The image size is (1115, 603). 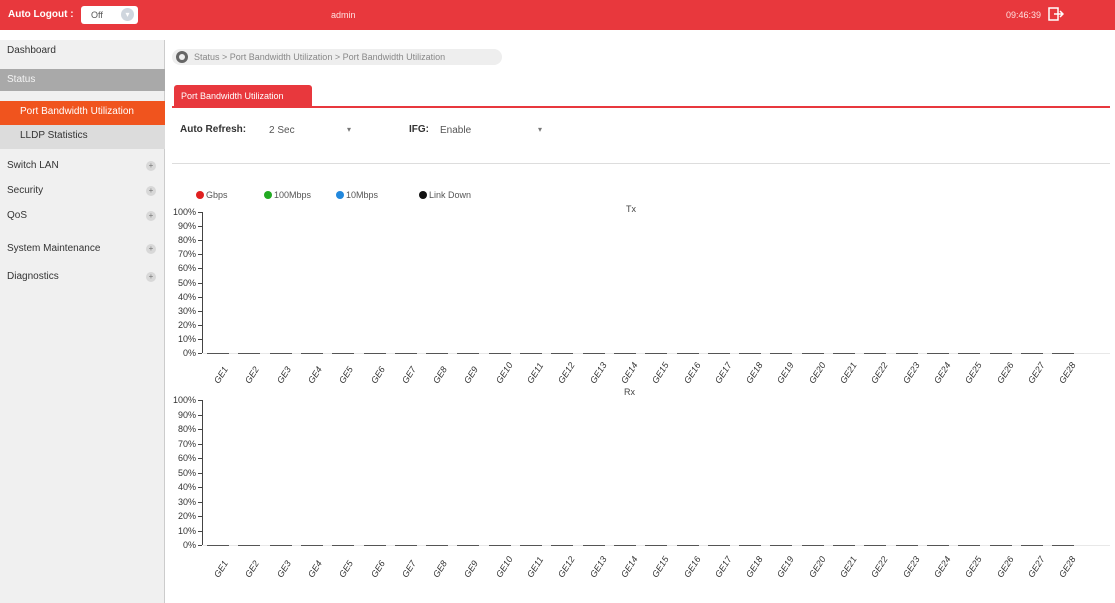 I want to click on x-tick-label: GE14, so click(x=629, y=373).